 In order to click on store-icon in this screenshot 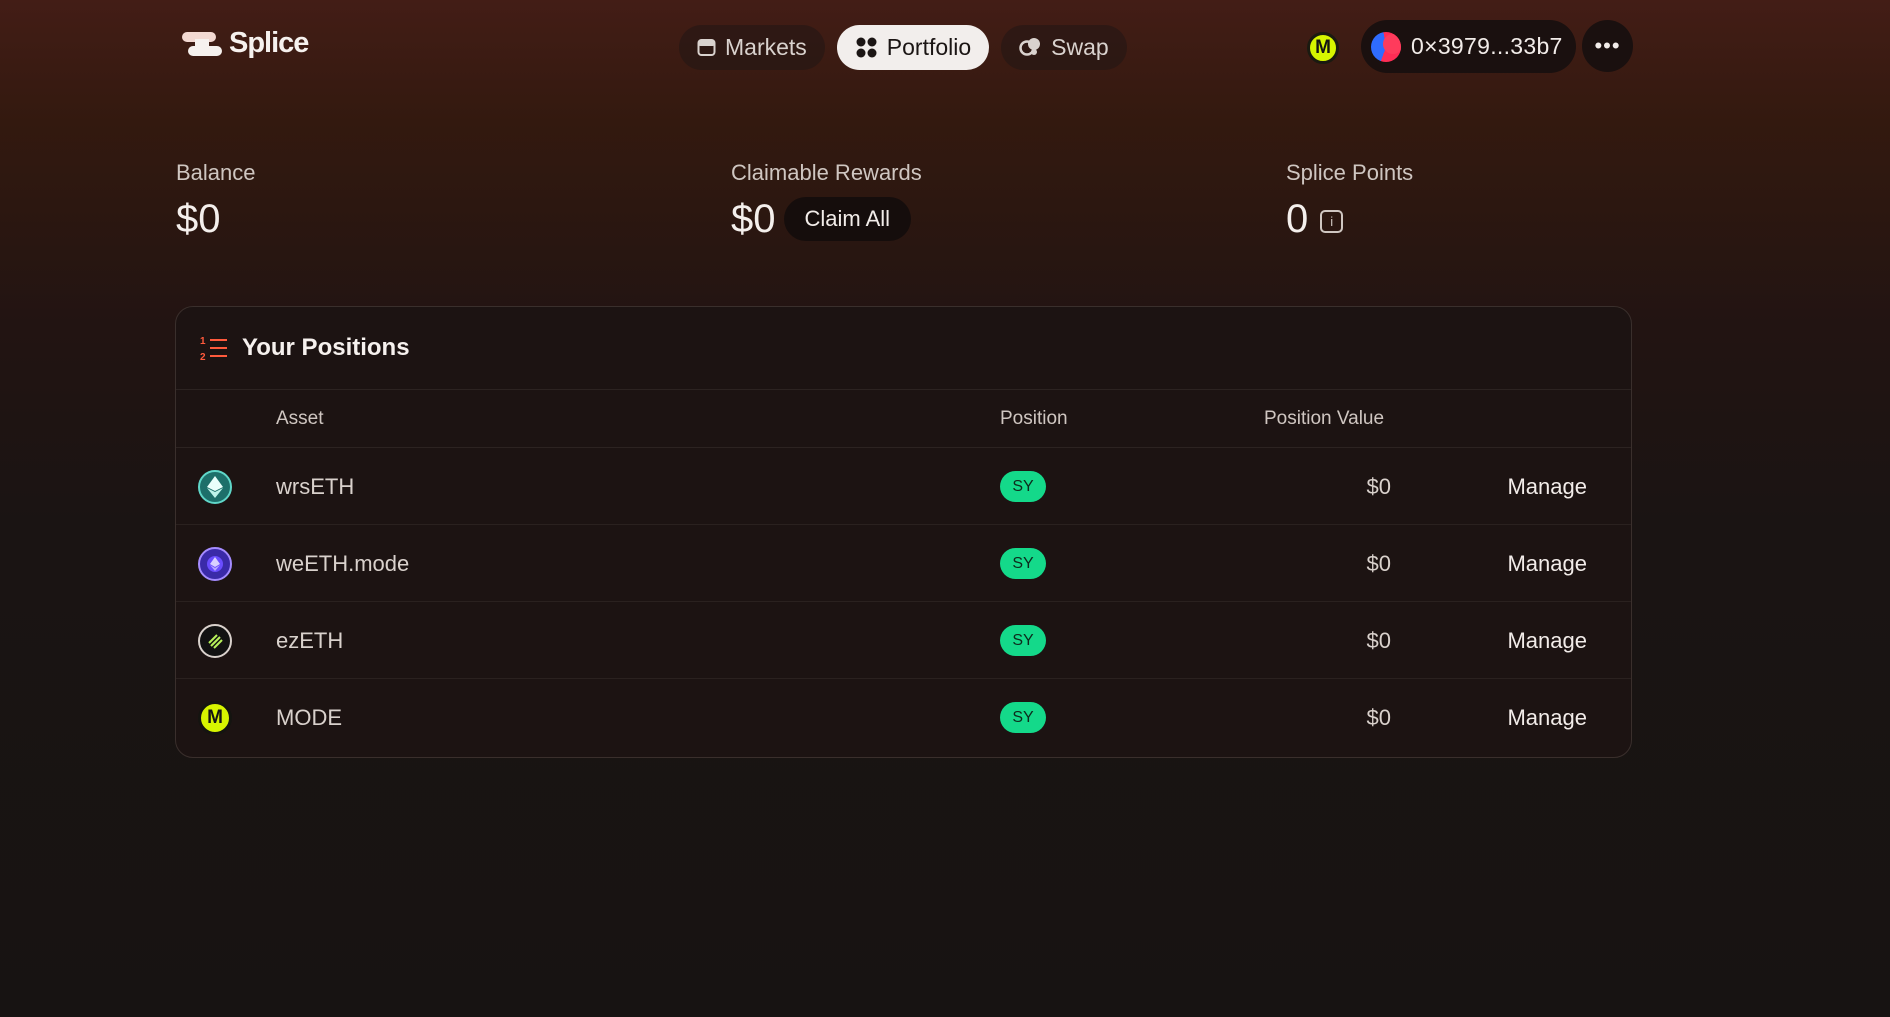, I will do `click(706, 47)`.